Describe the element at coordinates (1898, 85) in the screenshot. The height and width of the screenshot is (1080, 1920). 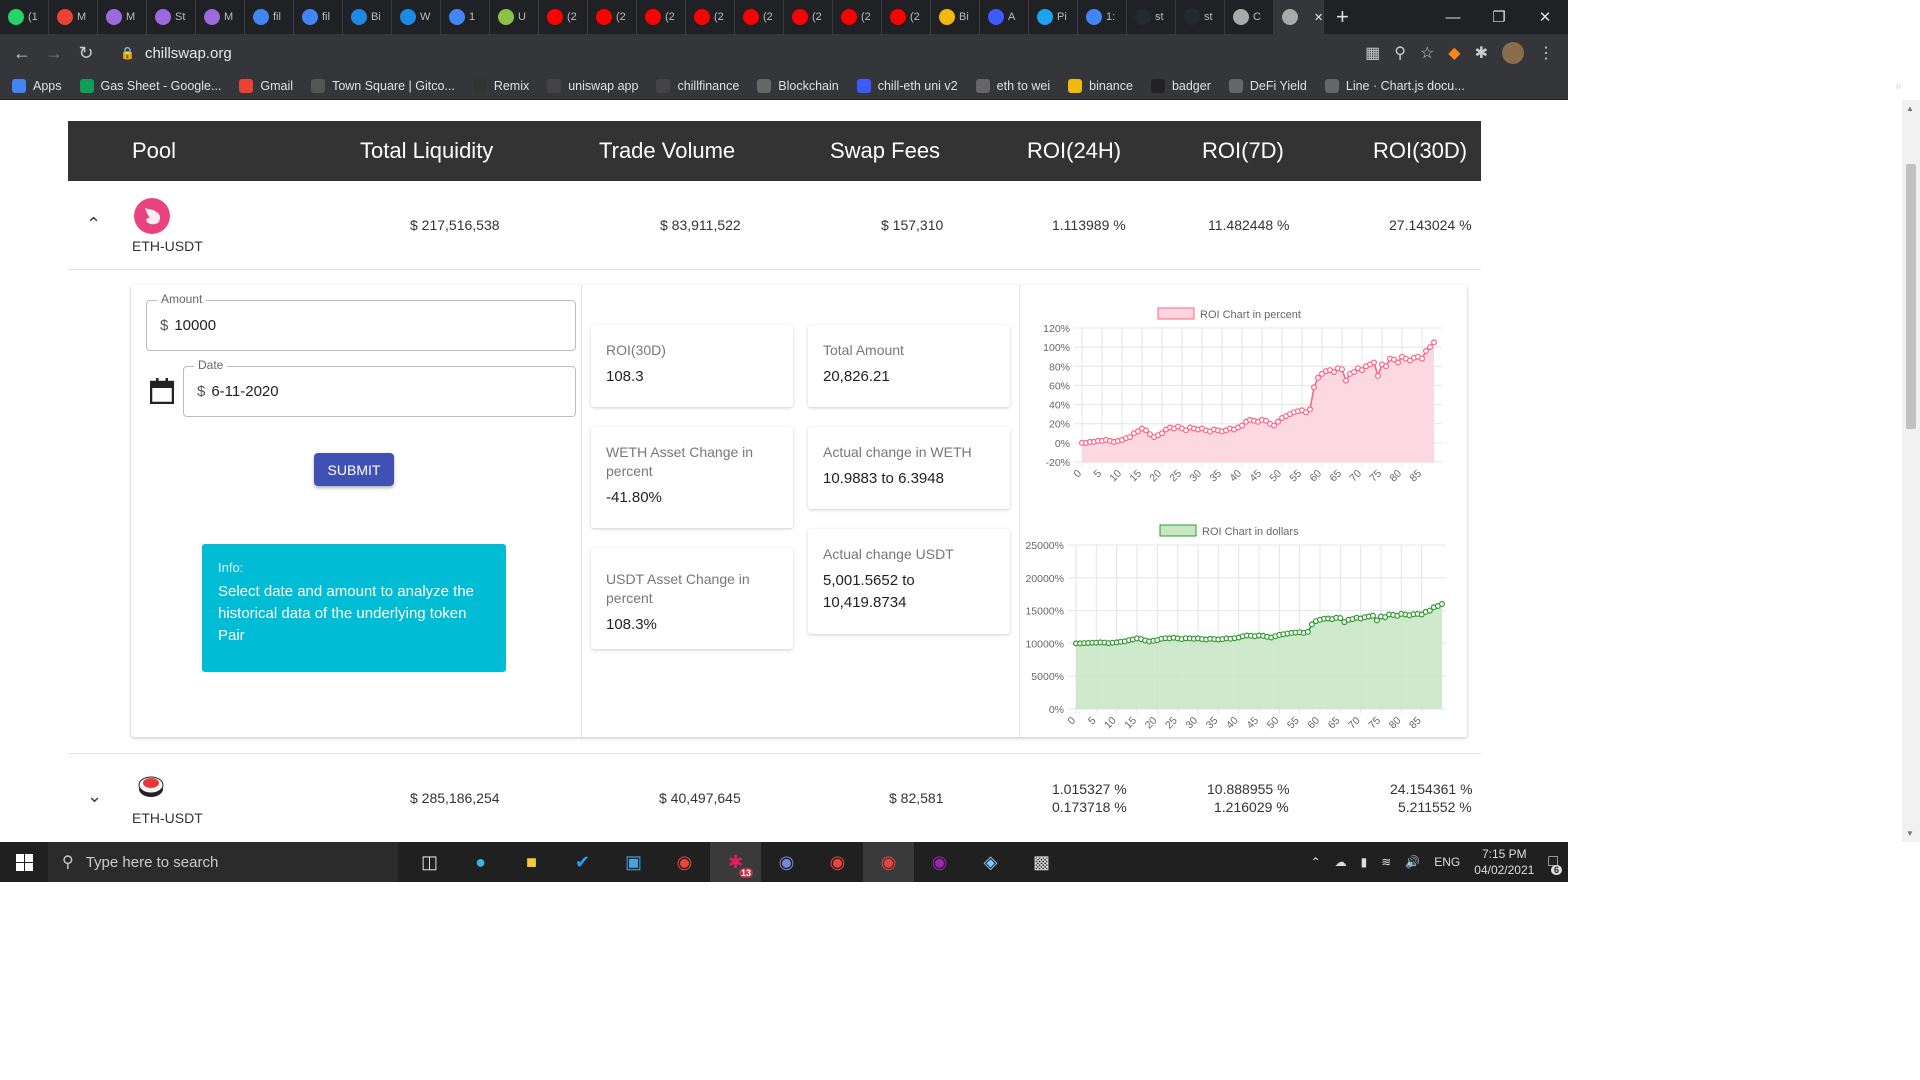
I see `bookmarks-more-button: »` at that location.